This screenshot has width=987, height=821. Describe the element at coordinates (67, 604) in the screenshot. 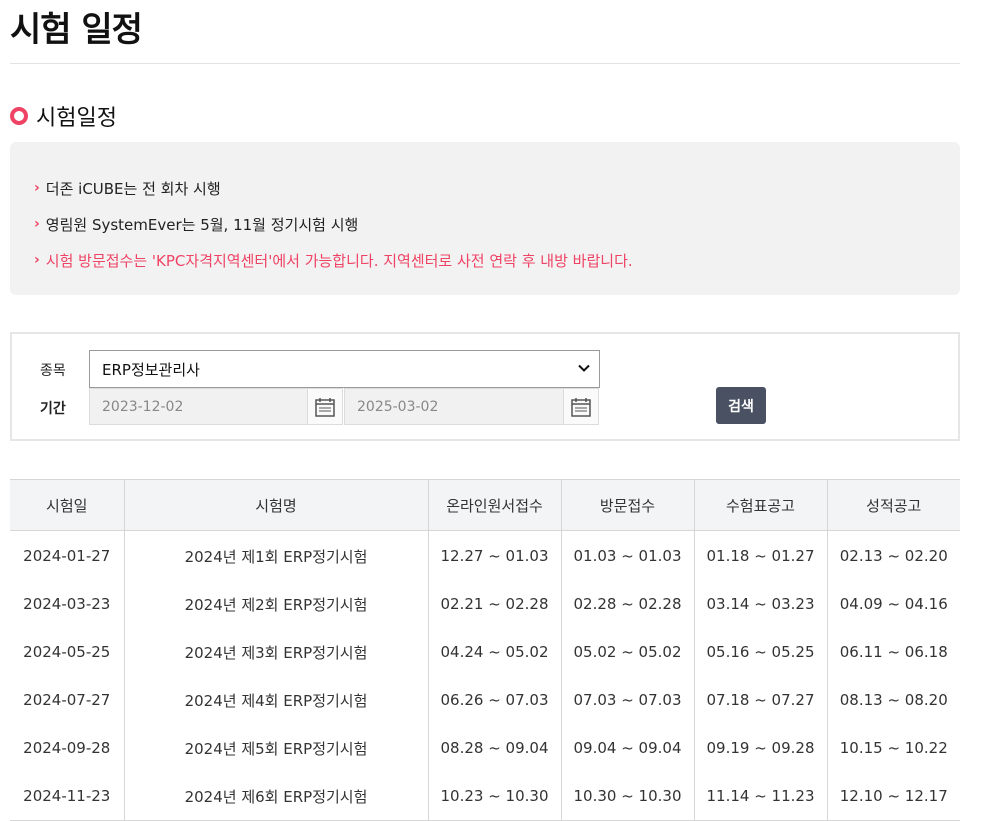

I see `cell-exam-date: 2024-03-23` at that location.